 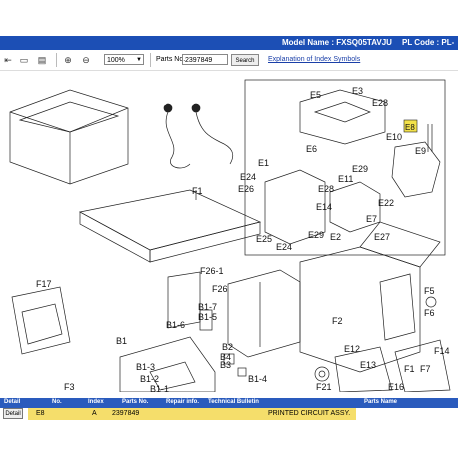 What do you see at coordinates (360, 169) in the screenshot?
I see `label-e29: E29` at bounding box center [360, 169].